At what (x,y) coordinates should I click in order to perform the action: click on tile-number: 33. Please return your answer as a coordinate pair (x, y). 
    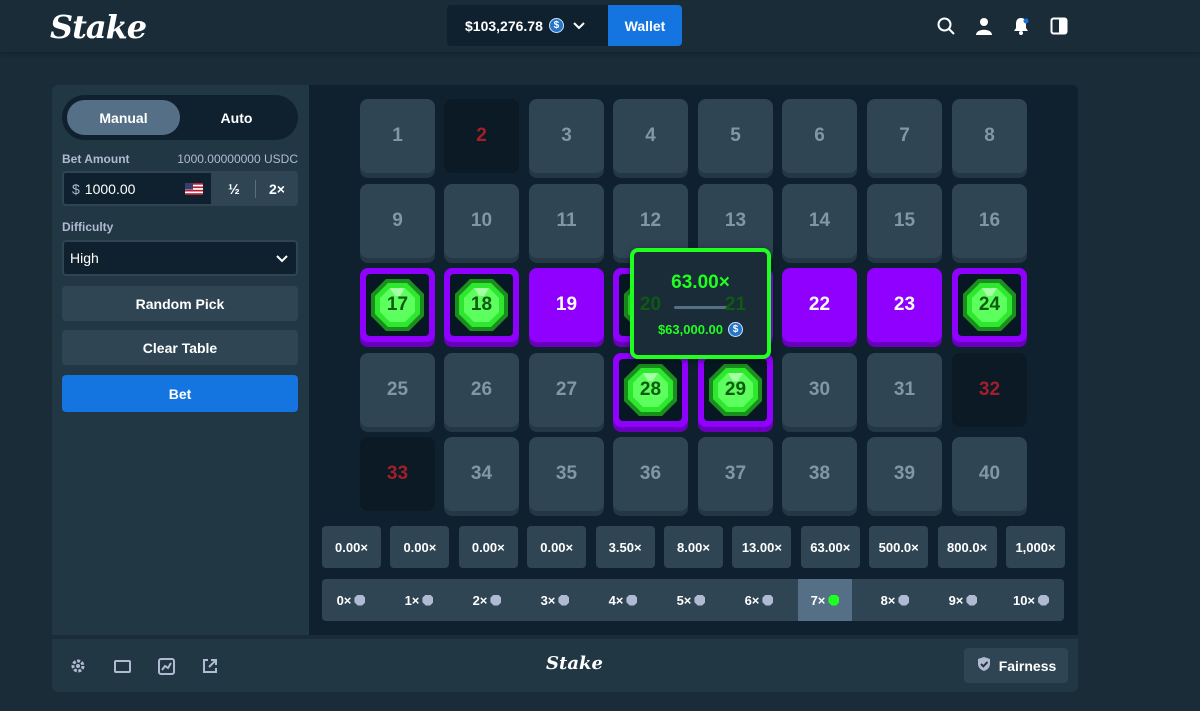
    Looking at the image, I should click on (397, 473).